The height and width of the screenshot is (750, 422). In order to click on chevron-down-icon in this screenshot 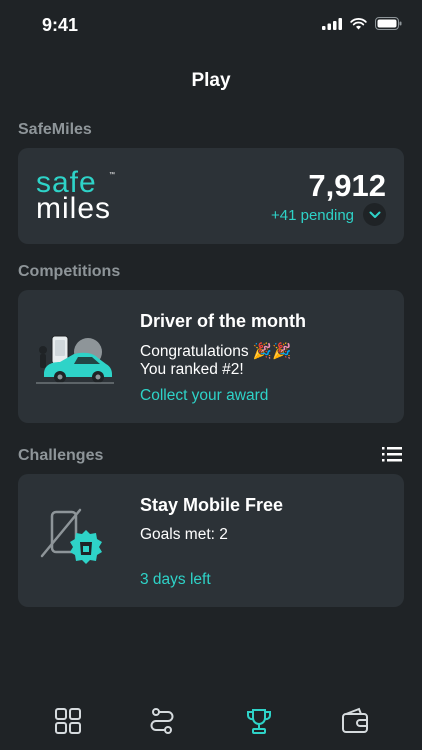, I will do `click(374, 214)`.